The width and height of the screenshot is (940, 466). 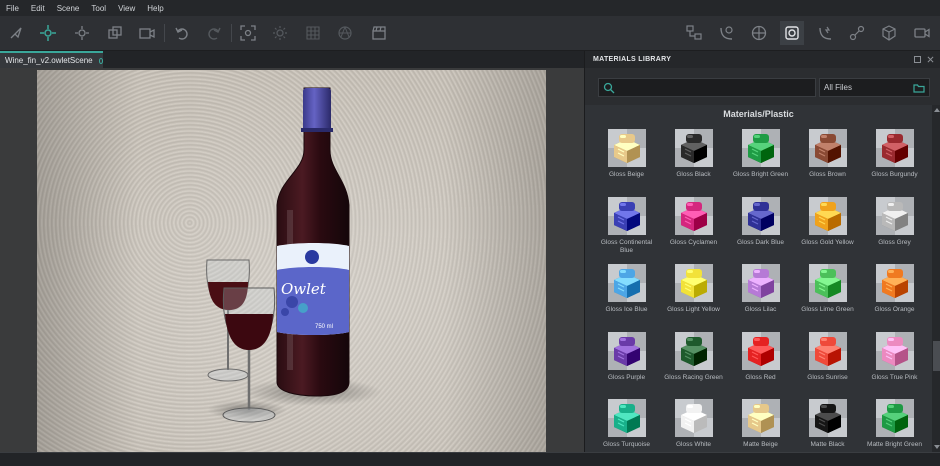 What do you see at coordinates (248, 33) in the screenshot?
I see `focus-icon` at bounding box center [248, 33].